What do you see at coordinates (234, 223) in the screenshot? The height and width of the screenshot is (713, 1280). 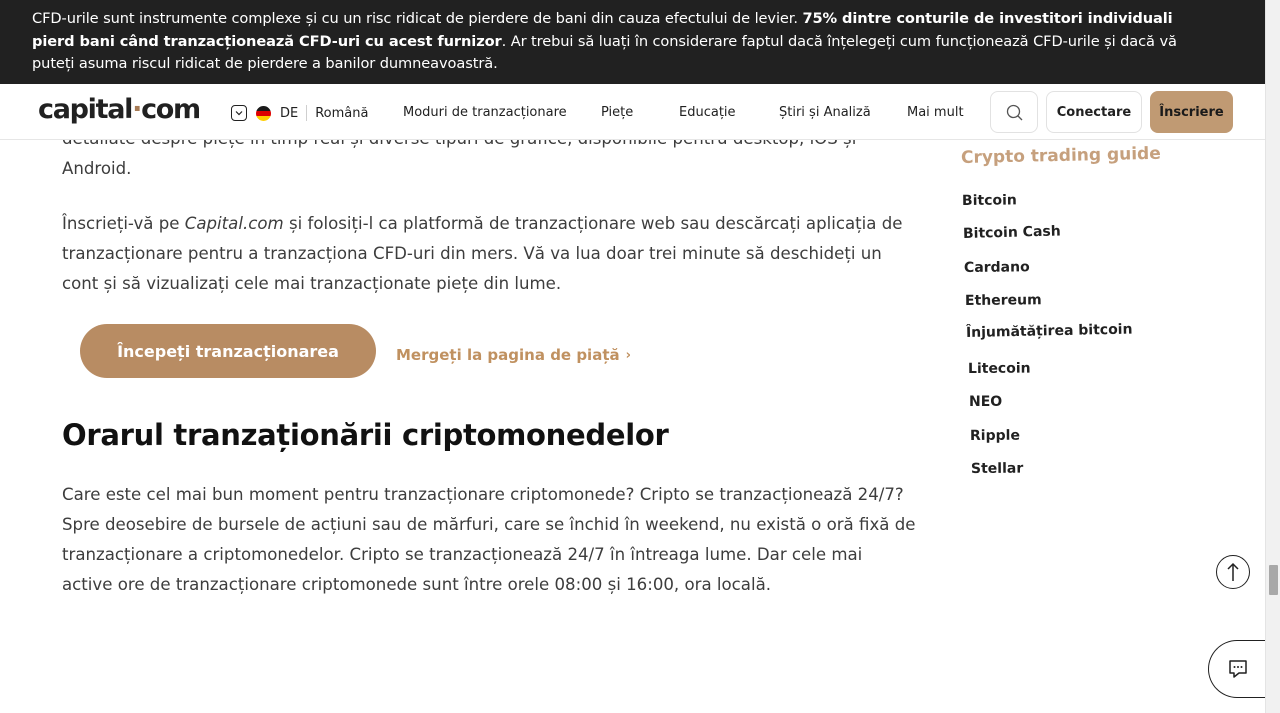 I see `capital-link: Capital.com` at bounding box center [234, 223].